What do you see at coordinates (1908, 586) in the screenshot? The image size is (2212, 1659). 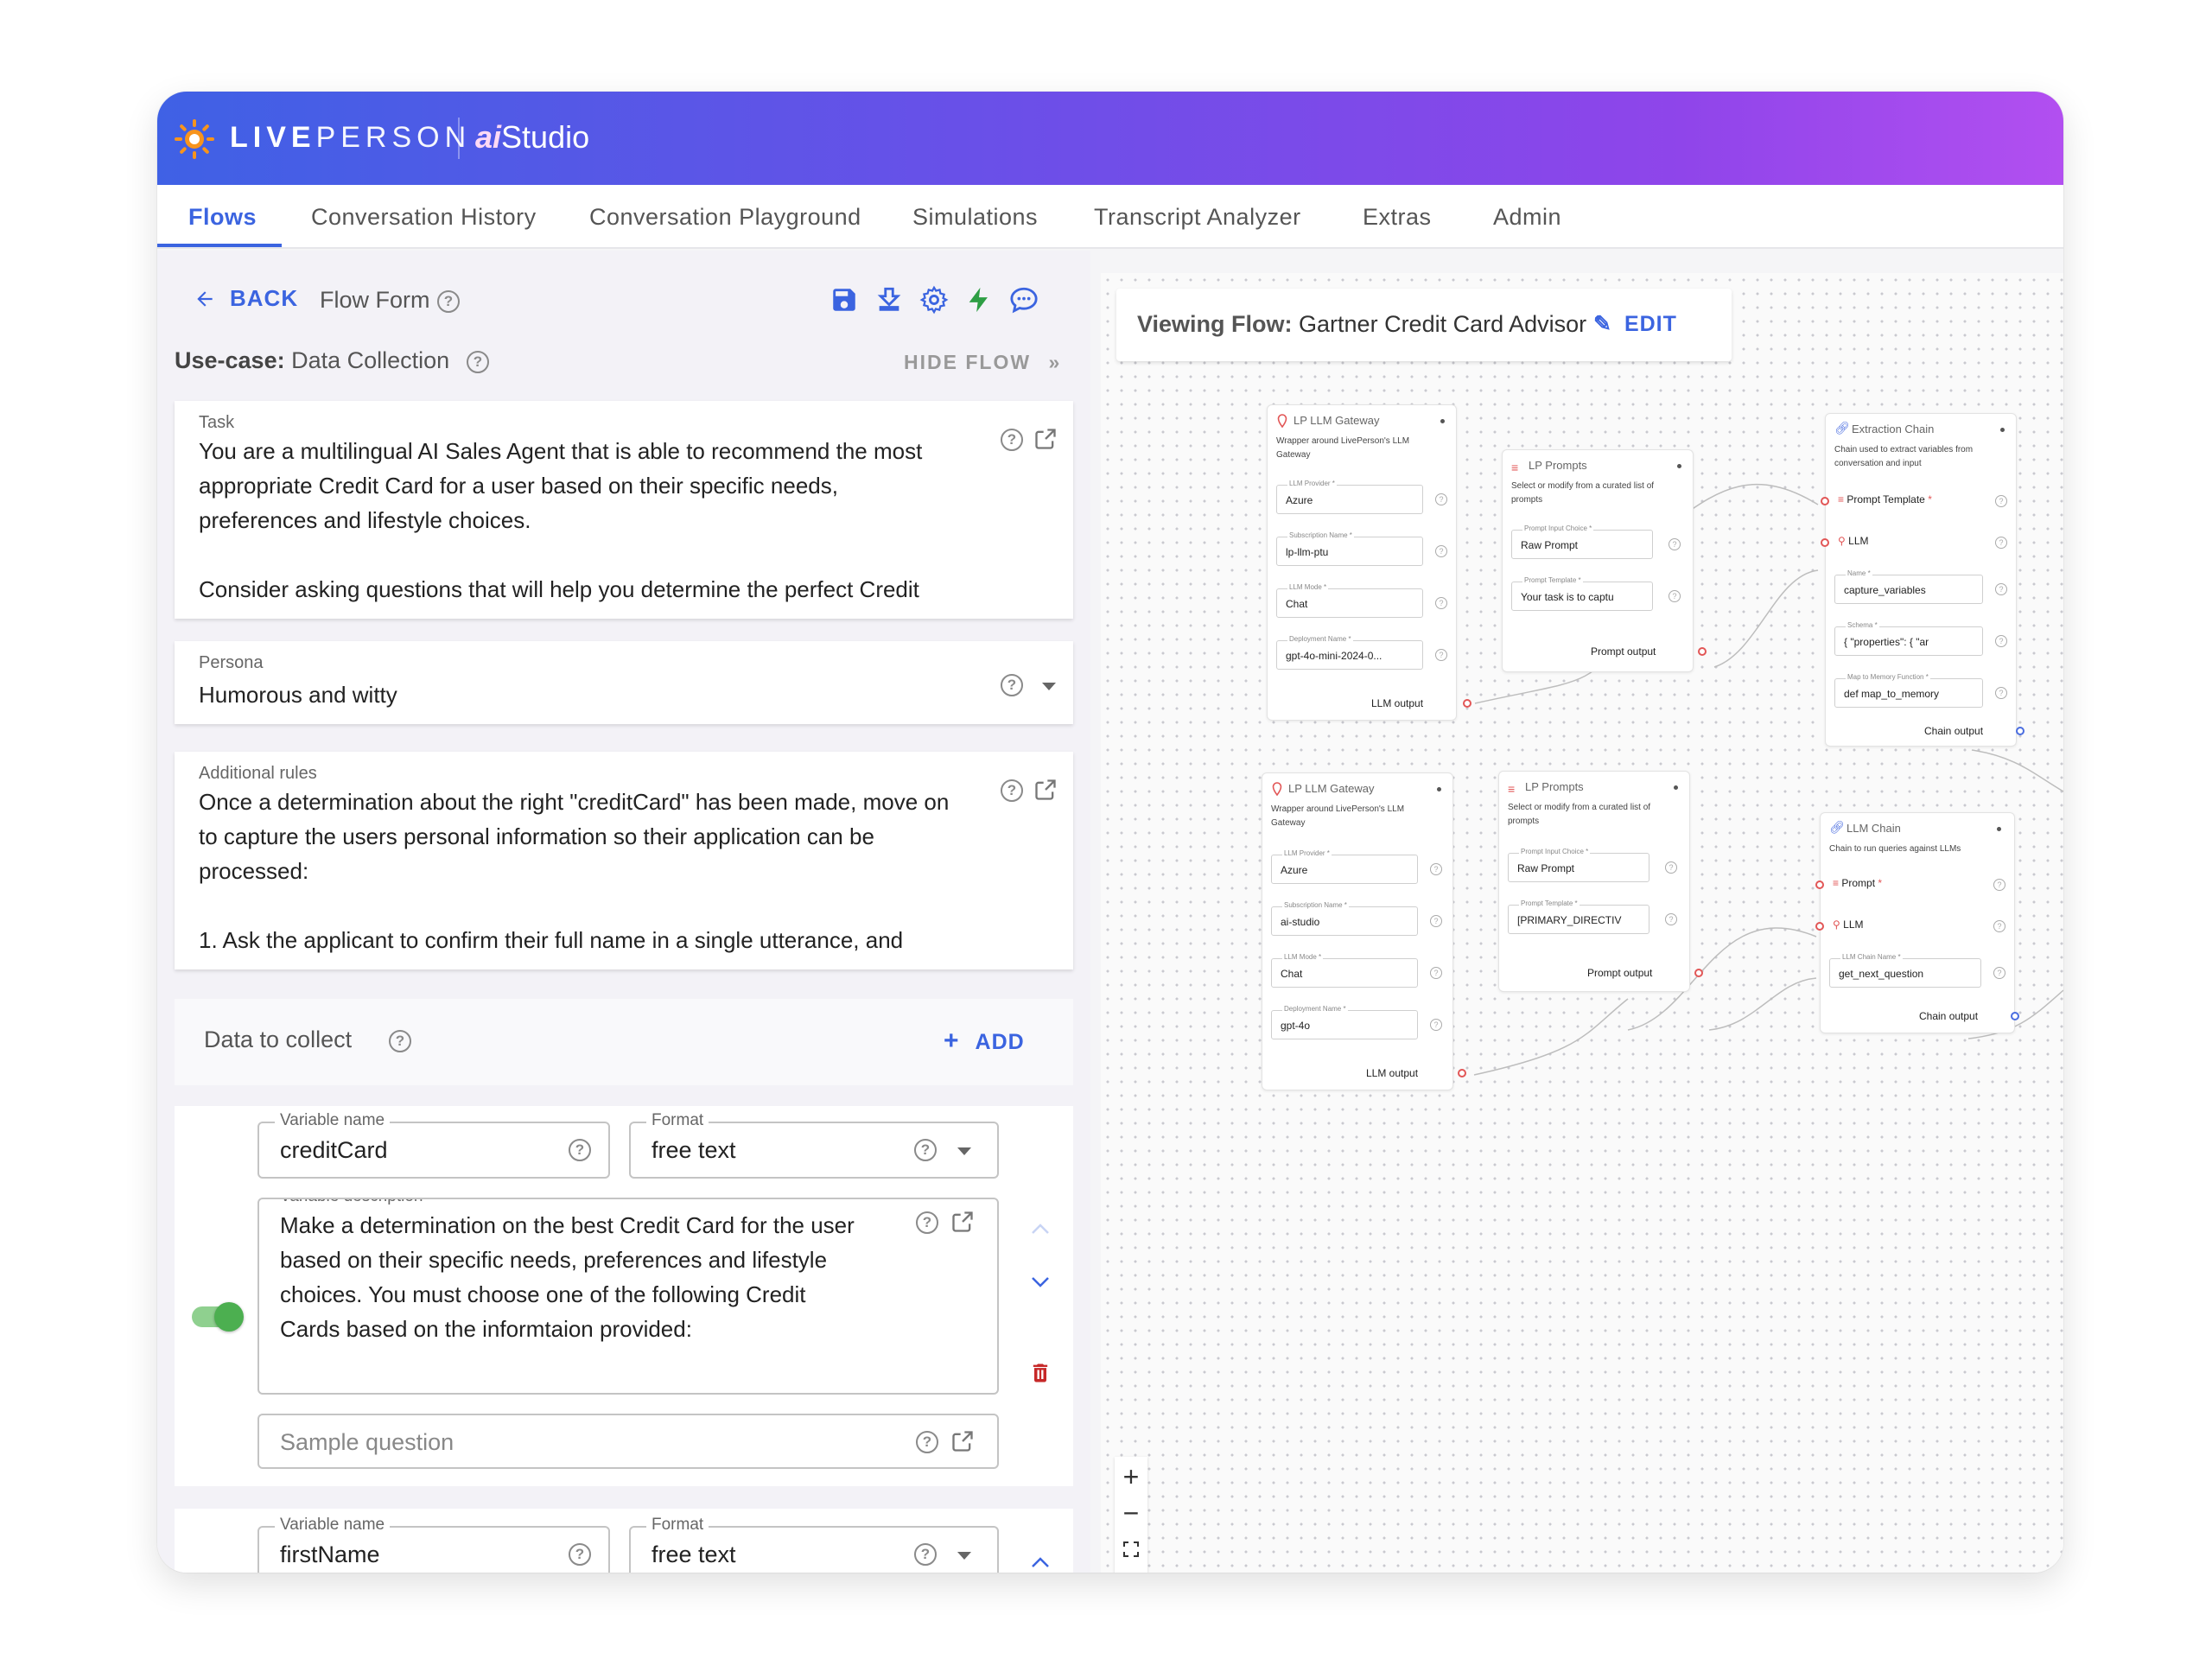 I see `node-field: Name * capture_variables` at bounding box center [1908, 586].